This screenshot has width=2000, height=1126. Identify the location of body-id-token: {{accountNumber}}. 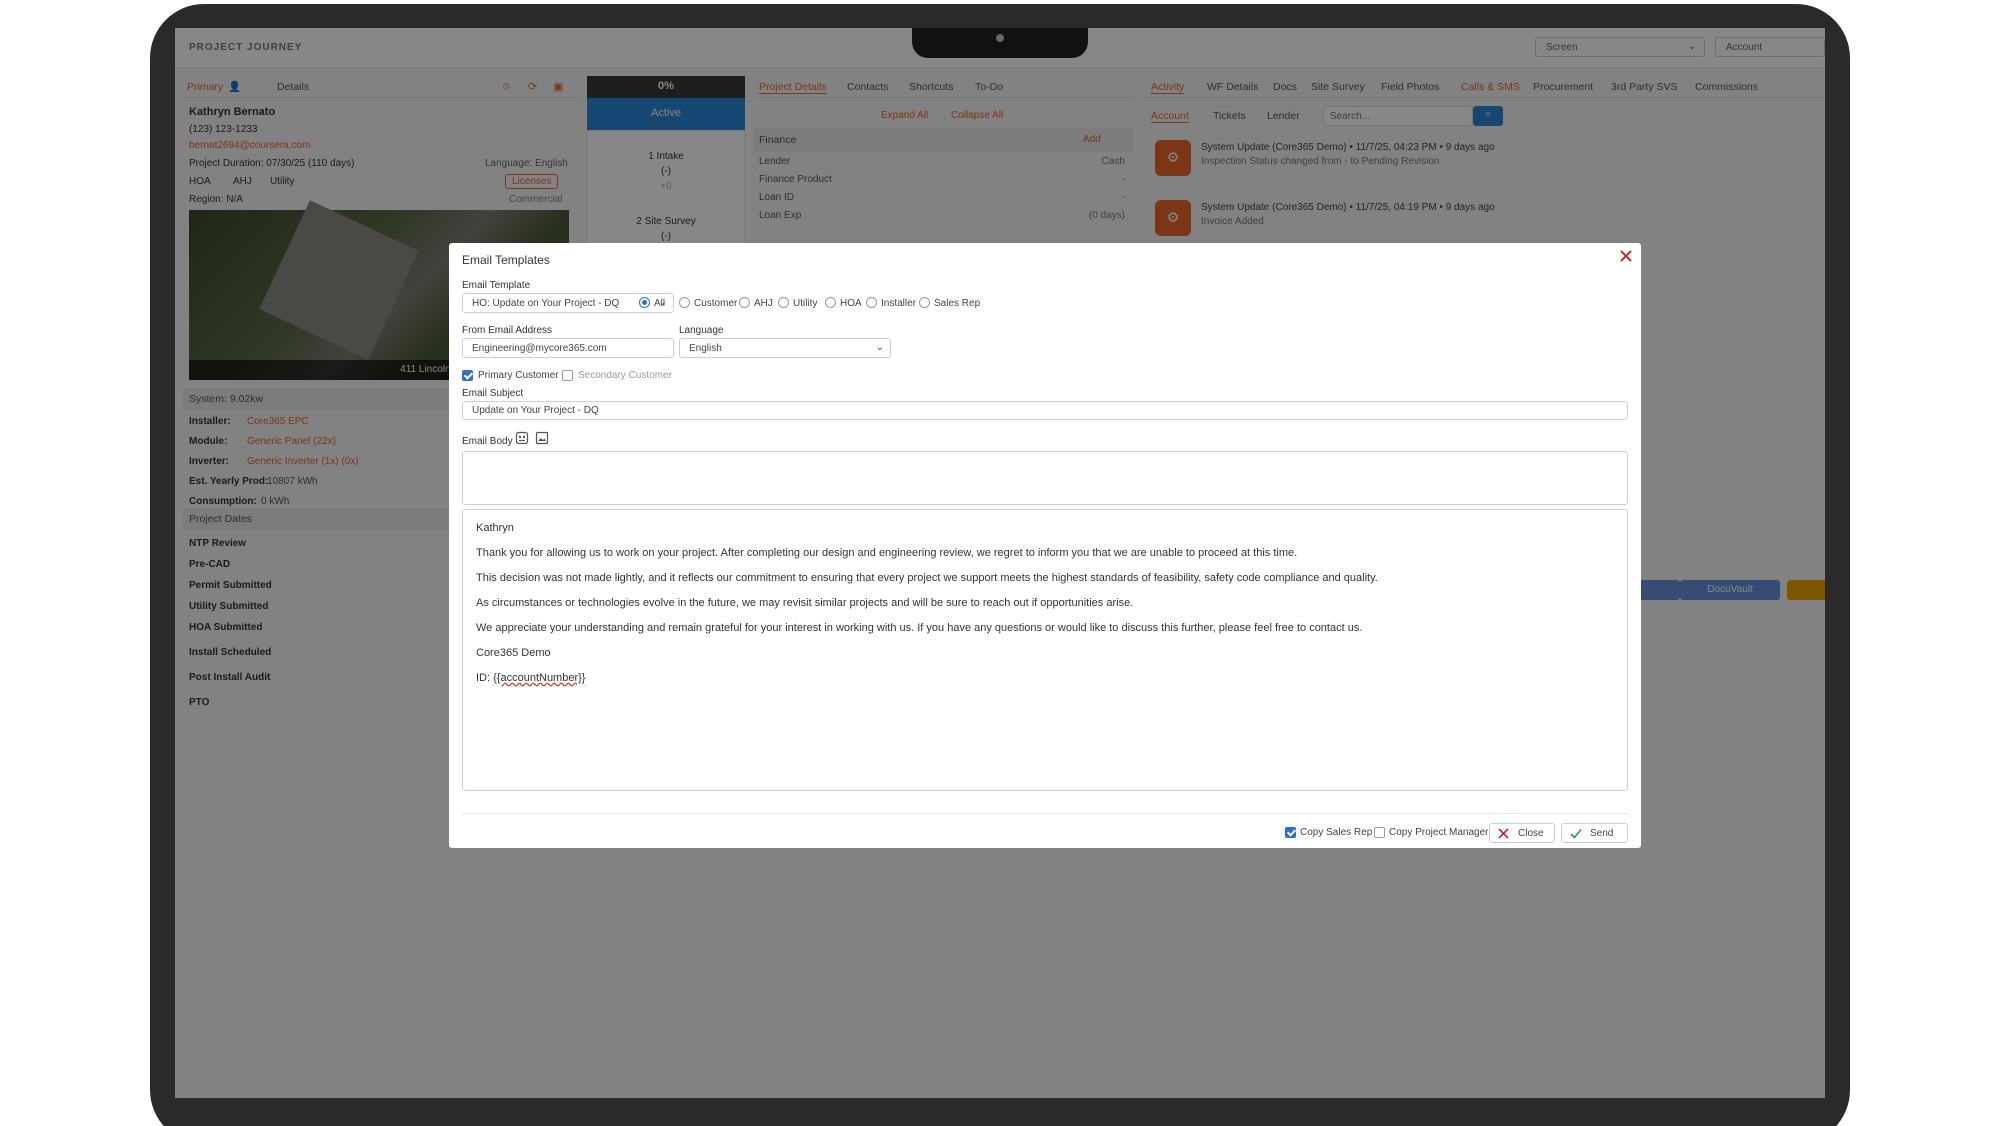
(539, 678).